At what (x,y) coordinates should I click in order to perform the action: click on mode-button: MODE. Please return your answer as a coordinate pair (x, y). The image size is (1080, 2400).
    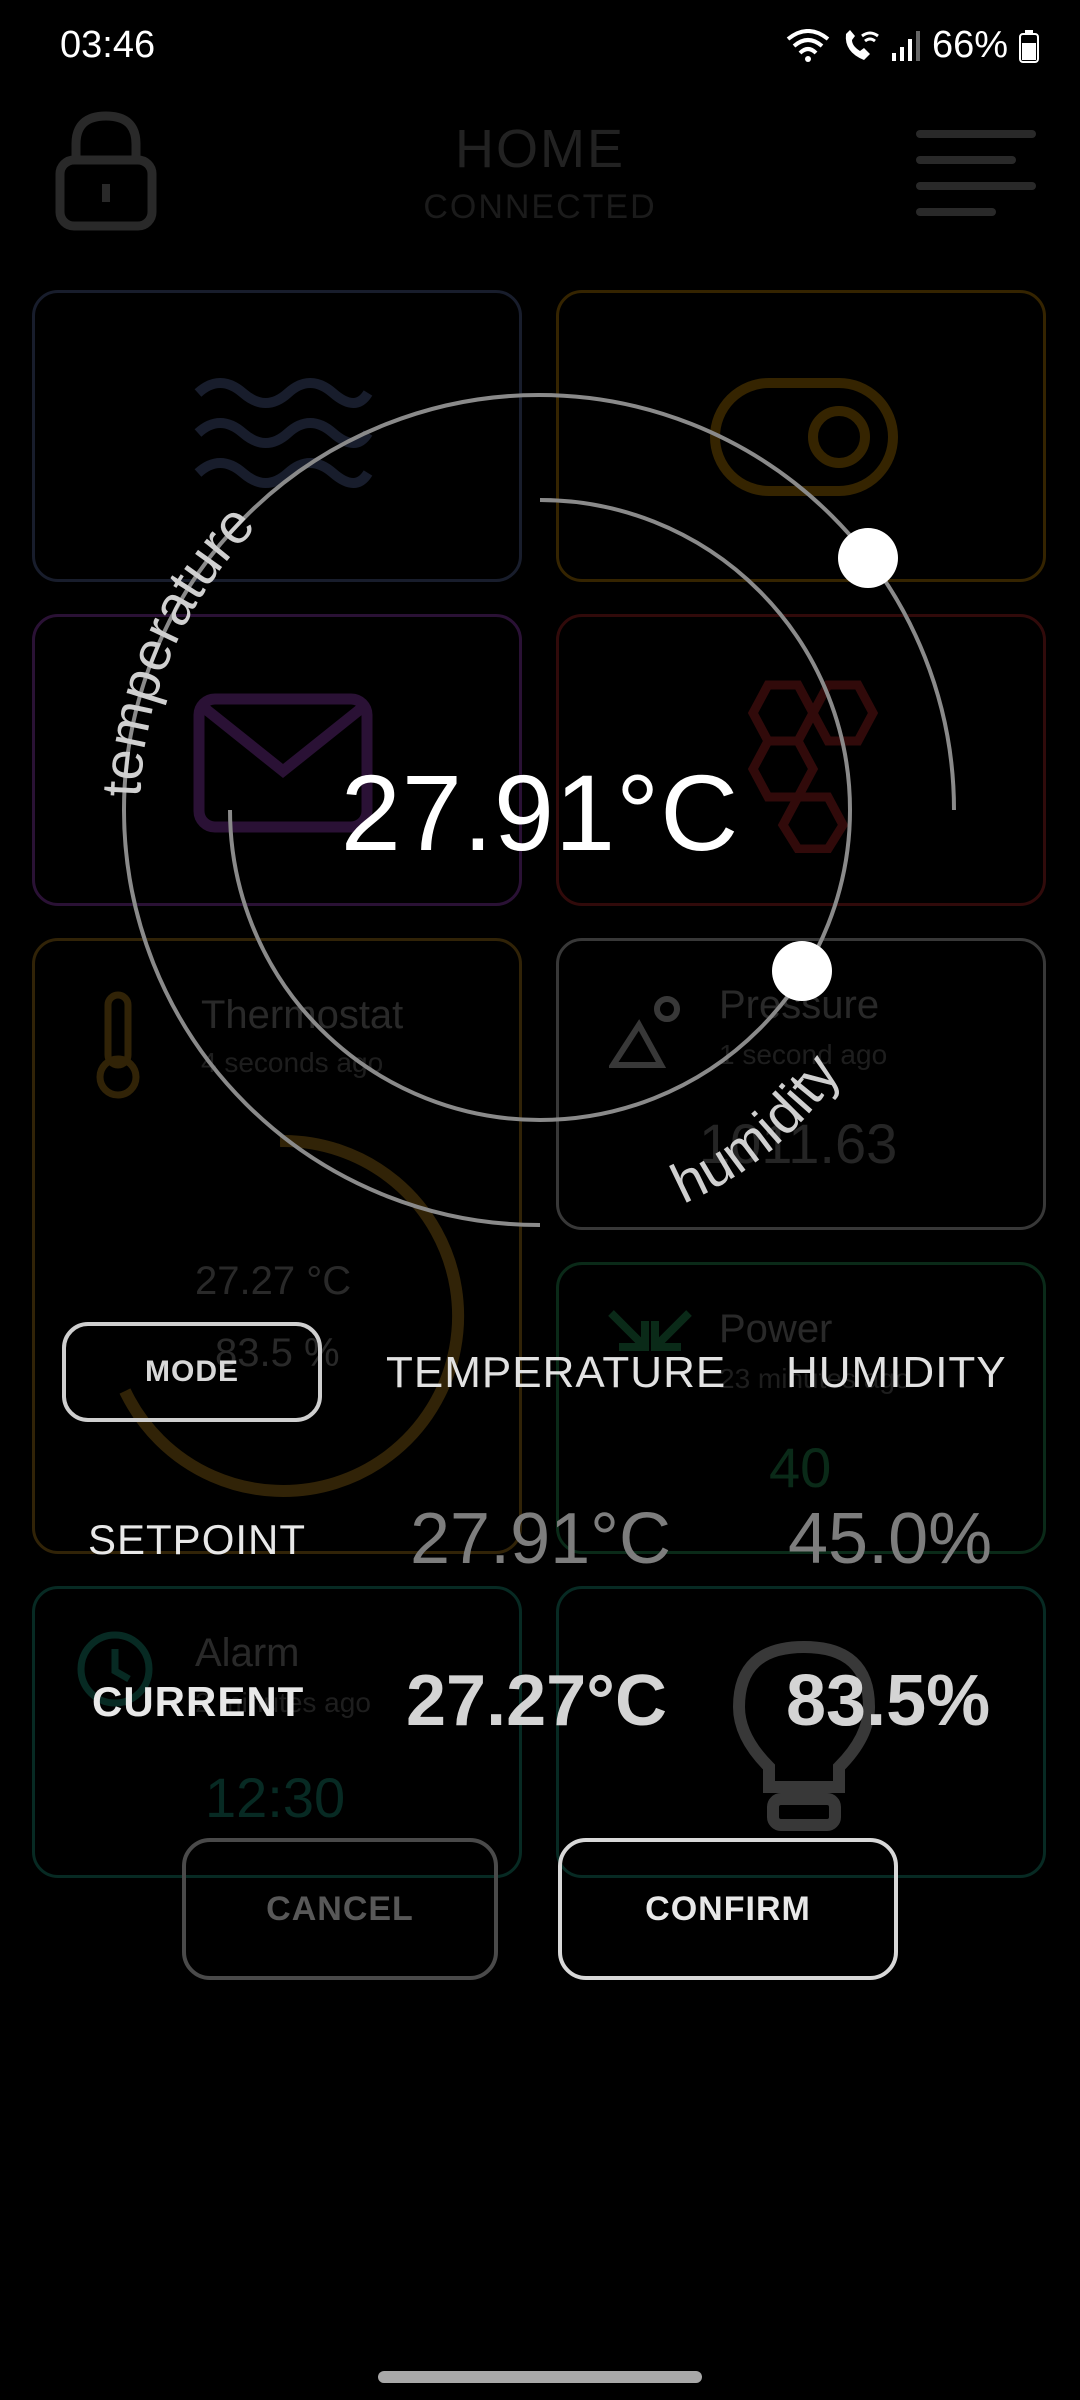
    Looking at the image, I should click on (192, 1372).